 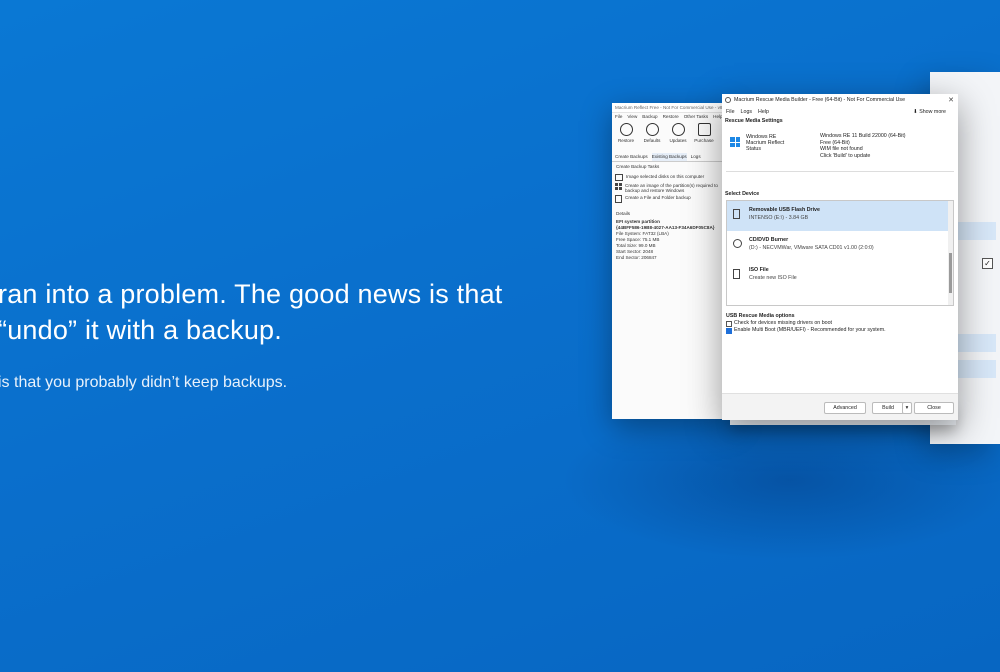 I want to click on settings-labels: Windows RE Macrium Reflect Status, so click(x=765, y=143).